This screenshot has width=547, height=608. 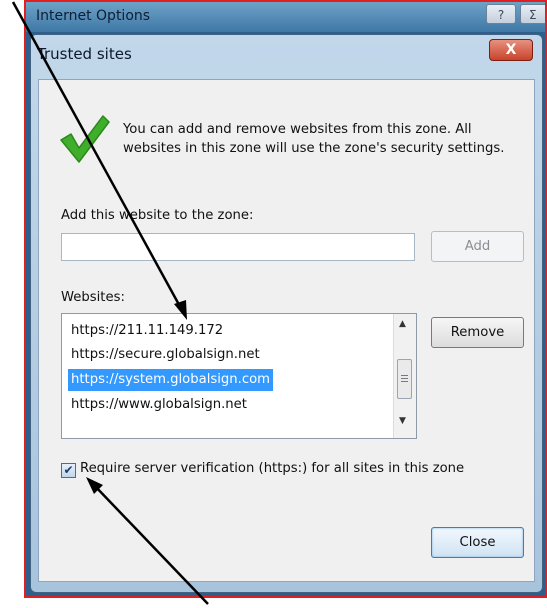 I want to click on list-item: https://www.globalsign.net, so click(x=159, y=405).